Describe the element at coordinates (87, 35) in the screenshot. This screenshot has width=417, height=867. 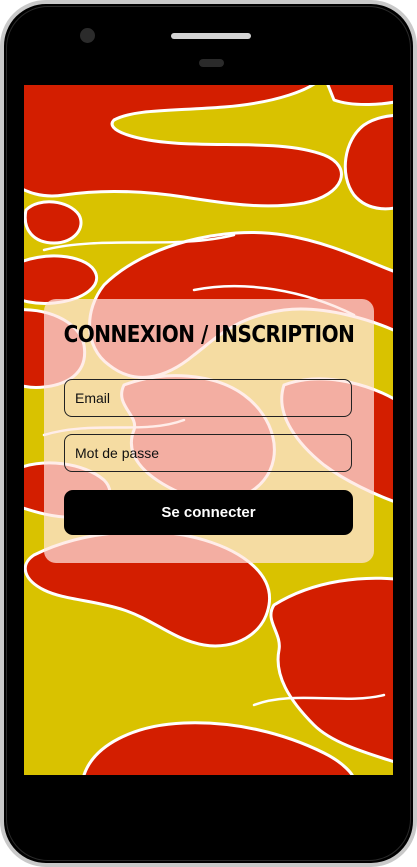
I see `front-camera-icon` at that location.